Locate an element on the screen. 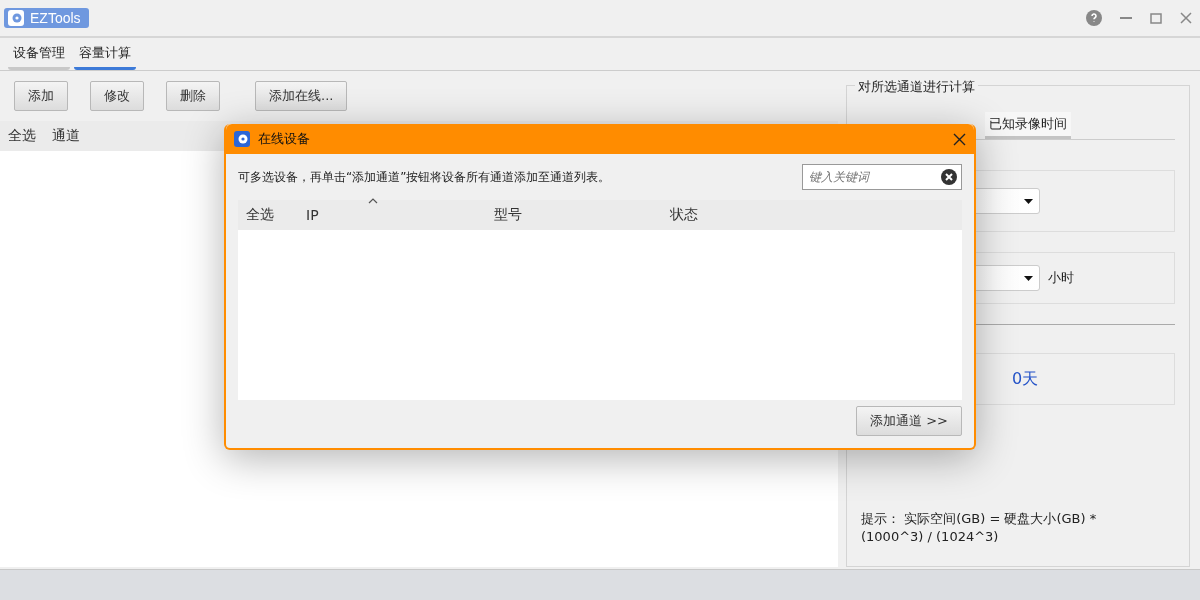 The height and width of the screenshot is (600, 1200). clear-icon is located at coordinates (949, 177).